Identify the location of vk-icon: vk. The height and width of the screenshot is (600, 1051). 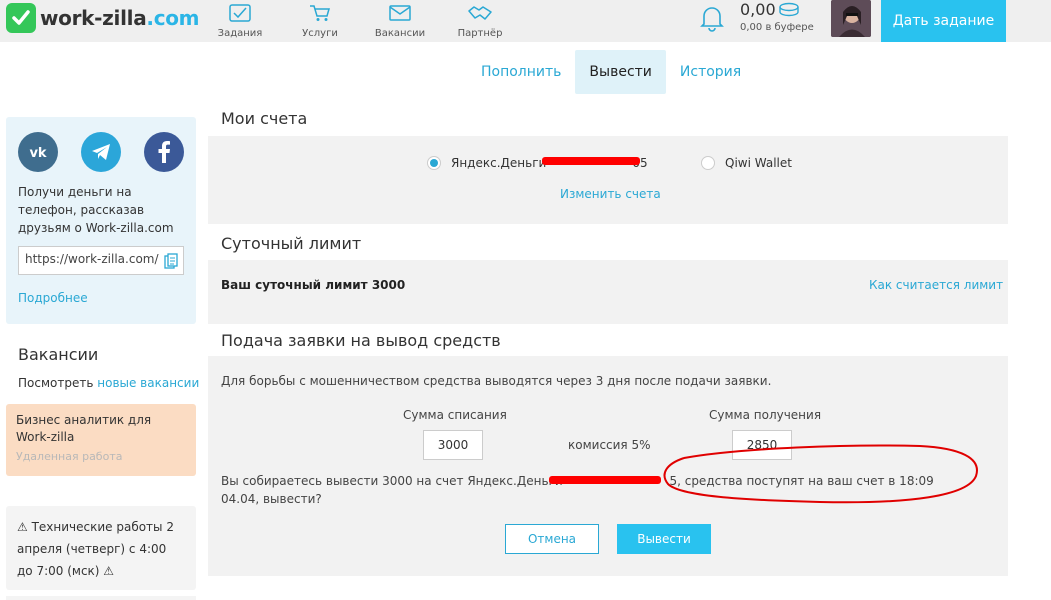
(38, 152).